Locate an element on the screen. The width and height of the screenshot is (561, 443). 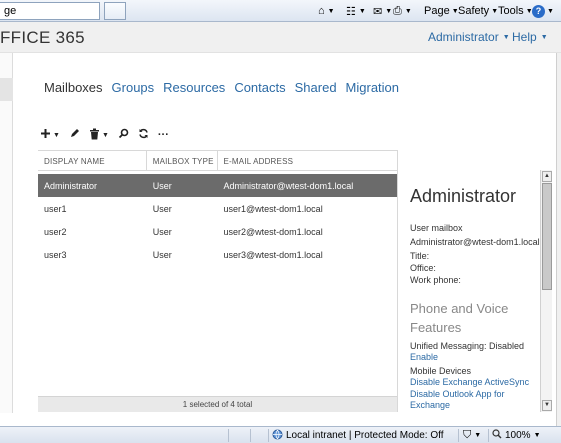
refresh-button is located at coordinates (143, 135).